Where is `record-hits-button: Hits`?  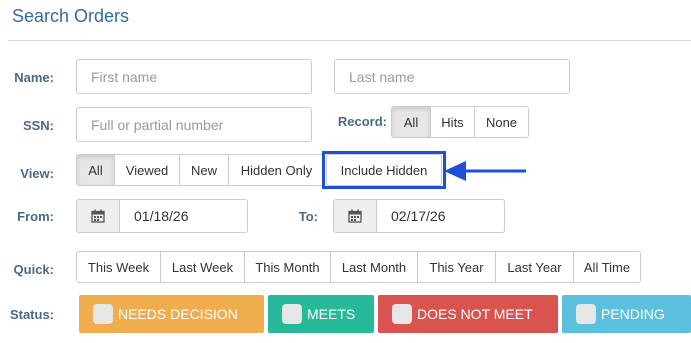
record-hits-button: Hits is located at coordinates (452, 122).